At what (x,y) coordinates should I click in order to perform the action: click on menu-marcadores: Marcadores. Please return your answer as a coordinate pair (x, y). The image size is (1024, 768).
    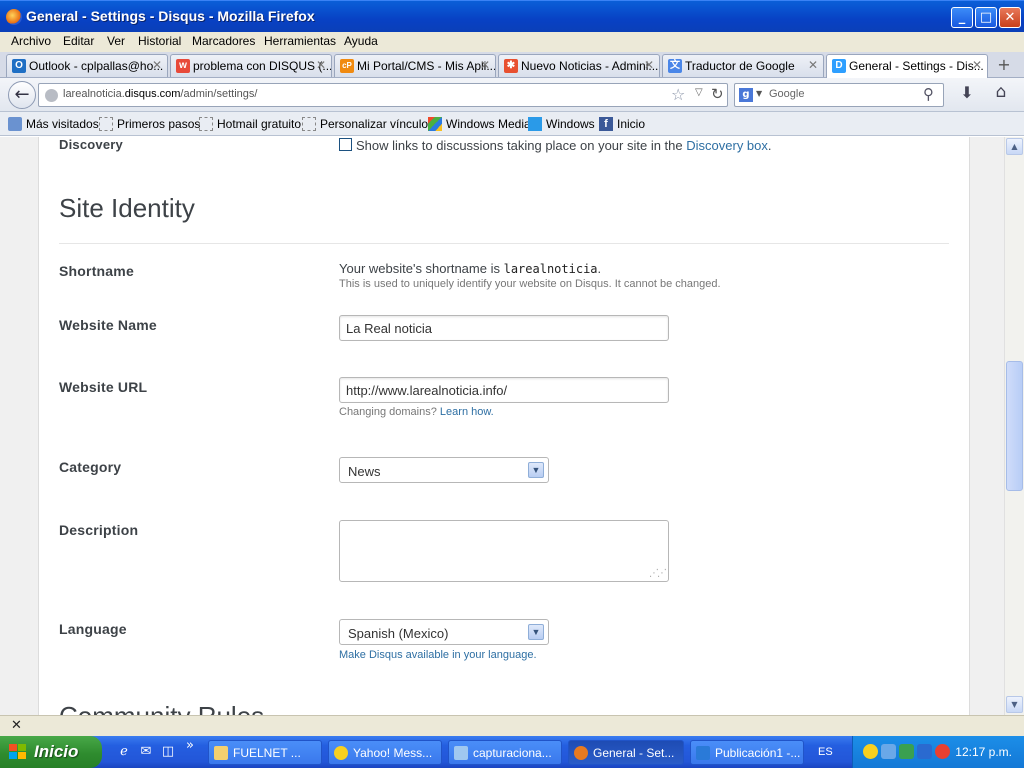
    Looking at the image, I should click on (223, 41).